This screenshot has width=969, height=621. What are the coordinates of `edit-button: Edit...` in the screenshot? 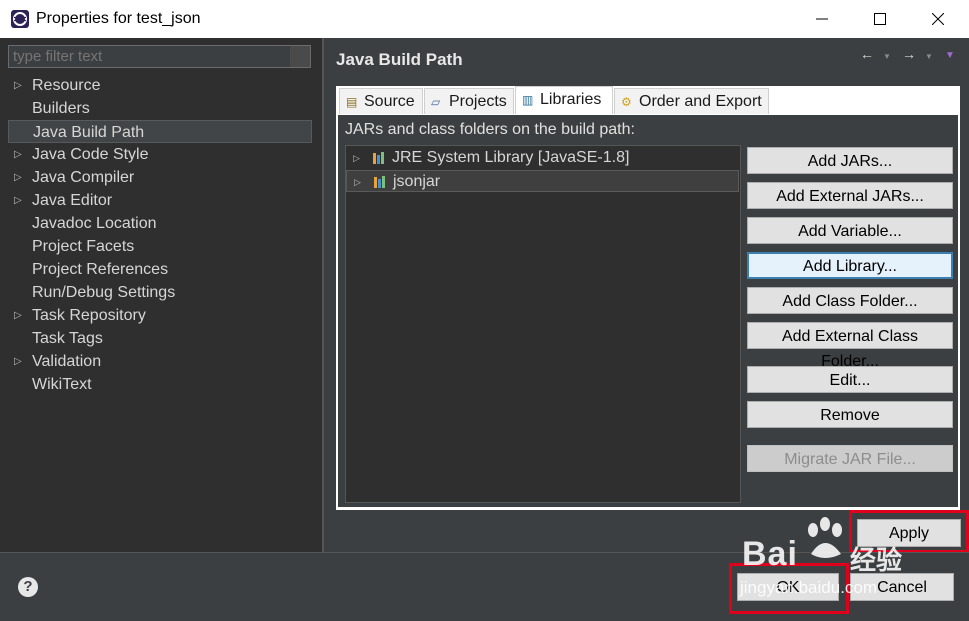 It's located at (850, 379).